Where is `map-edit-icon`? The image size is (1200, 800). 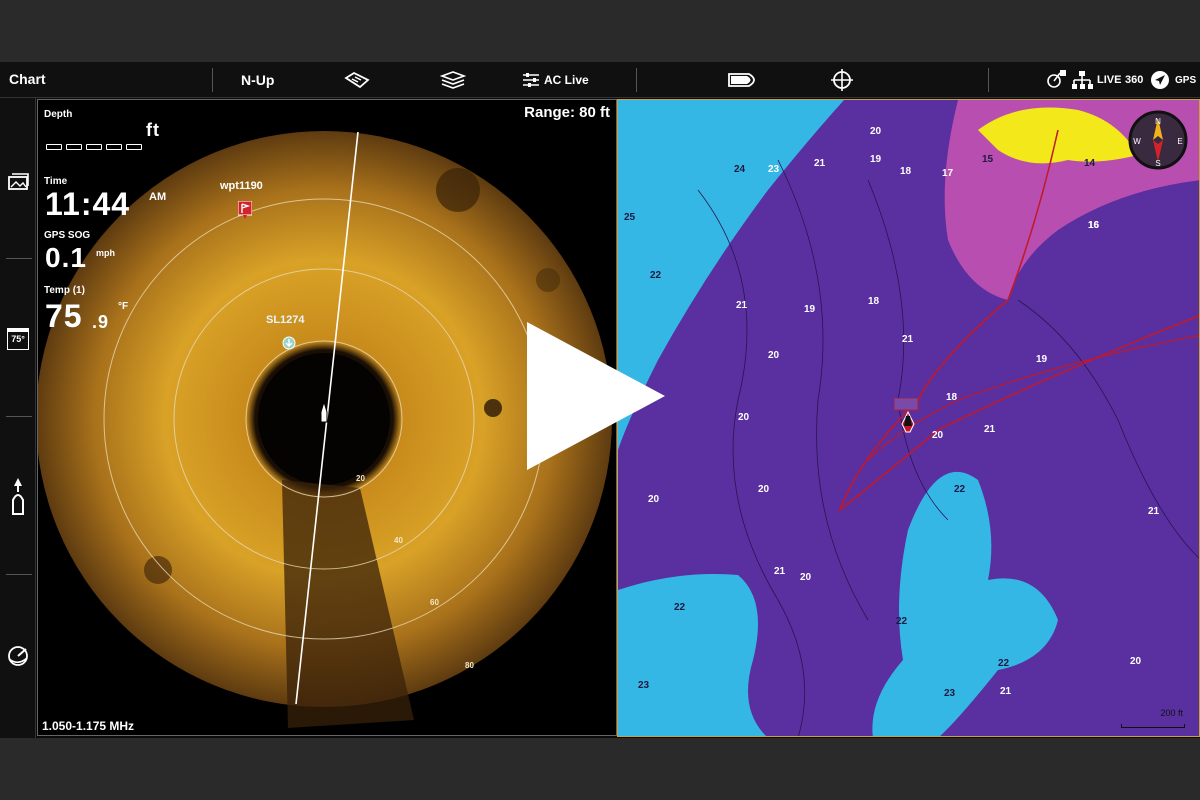 map-edit-icon is located at coordinates (357, 80).